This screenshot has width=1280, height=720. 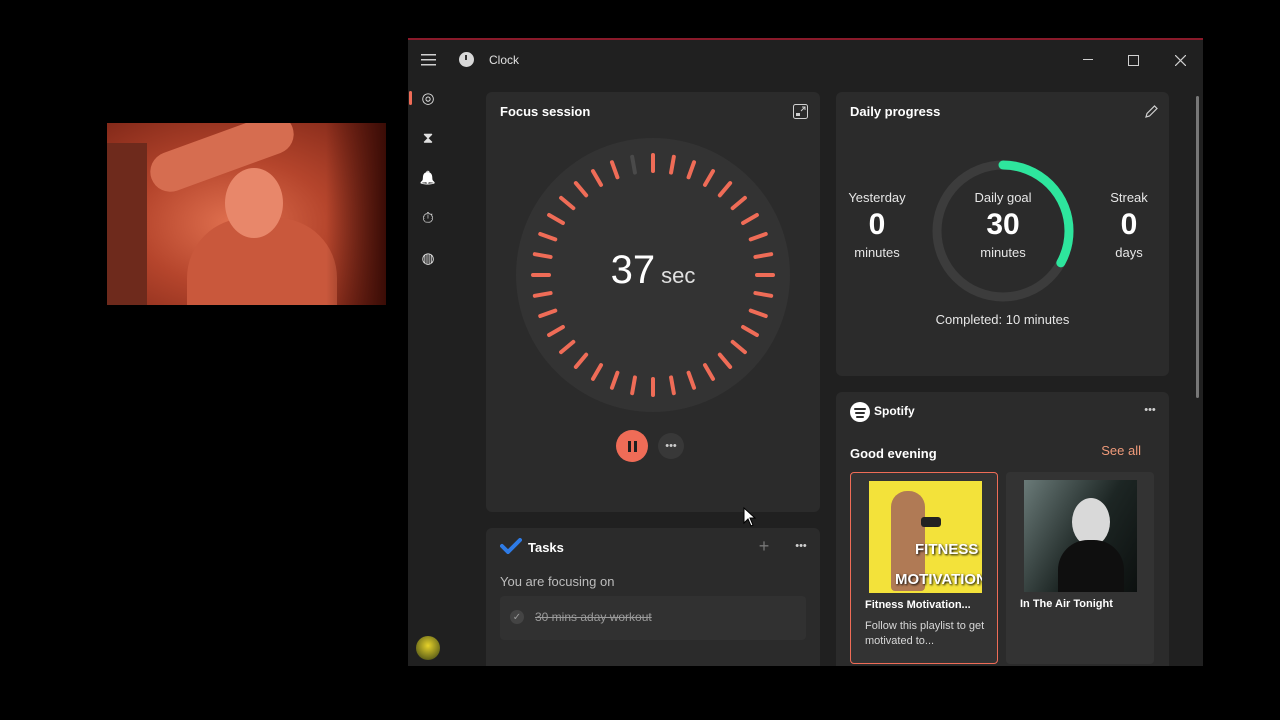 I want to click on streak-value: 0, so click(x=1129, y=224).